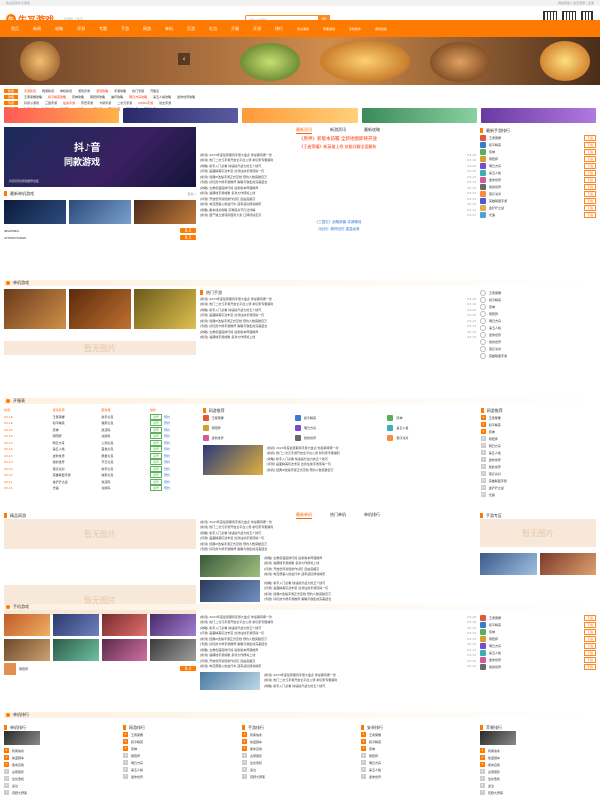  Describe the element at coordinates (15, 29) in the screenshot. I see `nav-item: 首页` at that location.